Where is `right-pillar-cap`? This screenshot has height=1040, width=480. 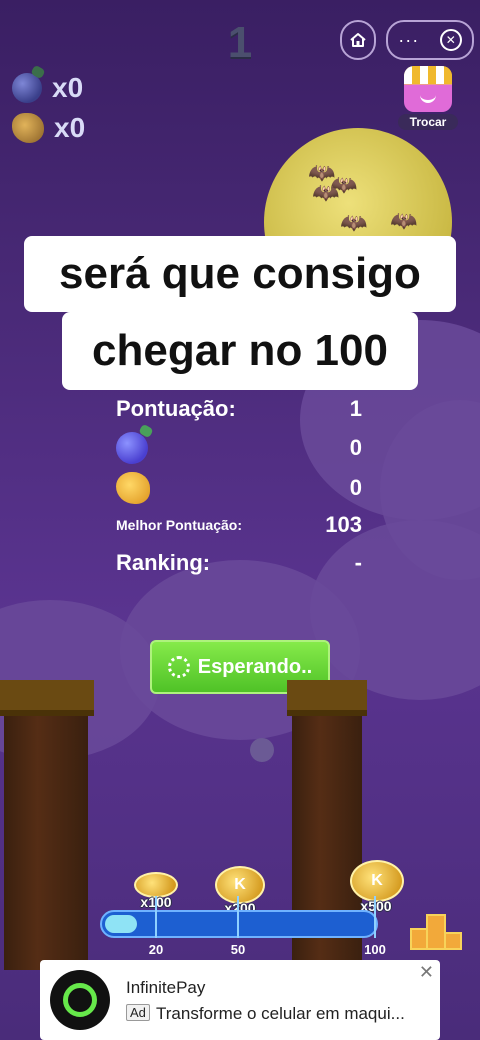
right-pillar-cap is located at coordinates (327, 698).